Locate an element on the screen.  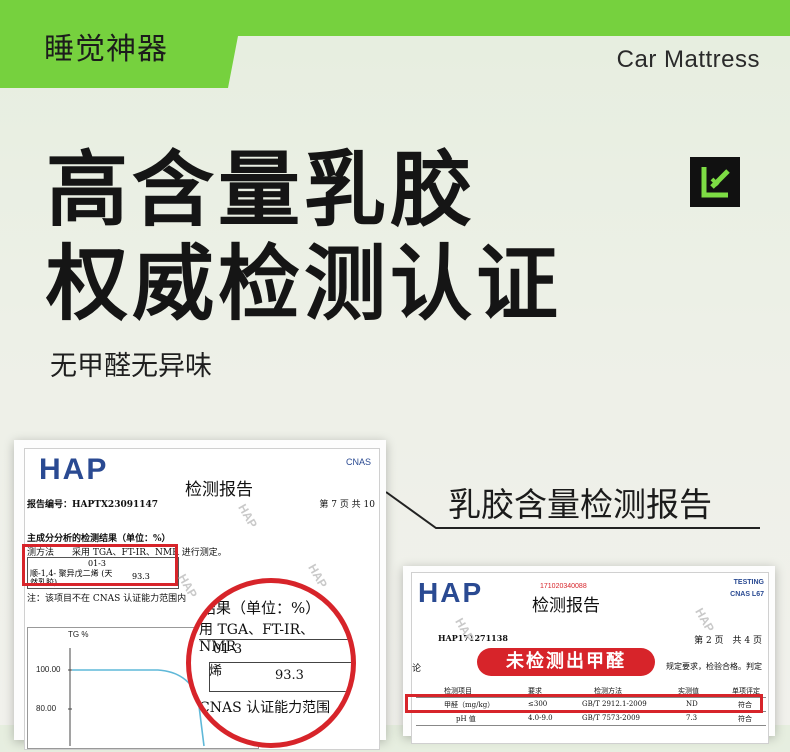
y-tick-100: 100.00 is located at coordinates (48, 669).